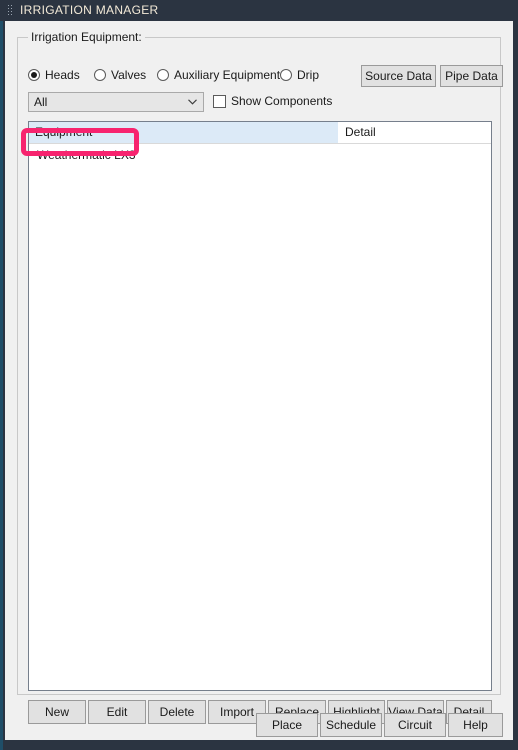 Image resolution: width=518 pixels, height=750 pixels. What do you see at coordinates (414, 132) in the screenshot?
I see `column-header-detail: Detail` at bounding box center [414, 132].